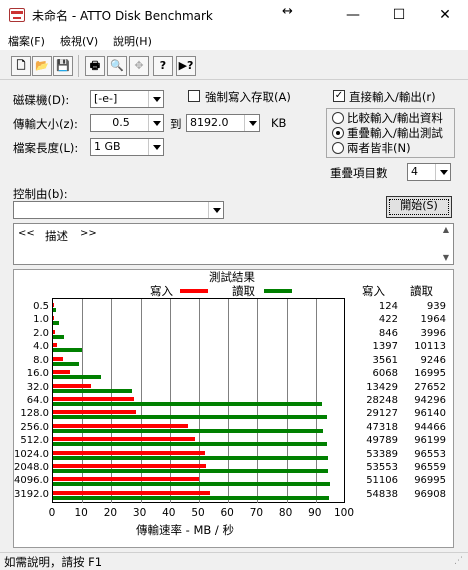 The height and width of the screenshot is (570, 468). I want to click on force-write-checkbox, so click(194, 96).